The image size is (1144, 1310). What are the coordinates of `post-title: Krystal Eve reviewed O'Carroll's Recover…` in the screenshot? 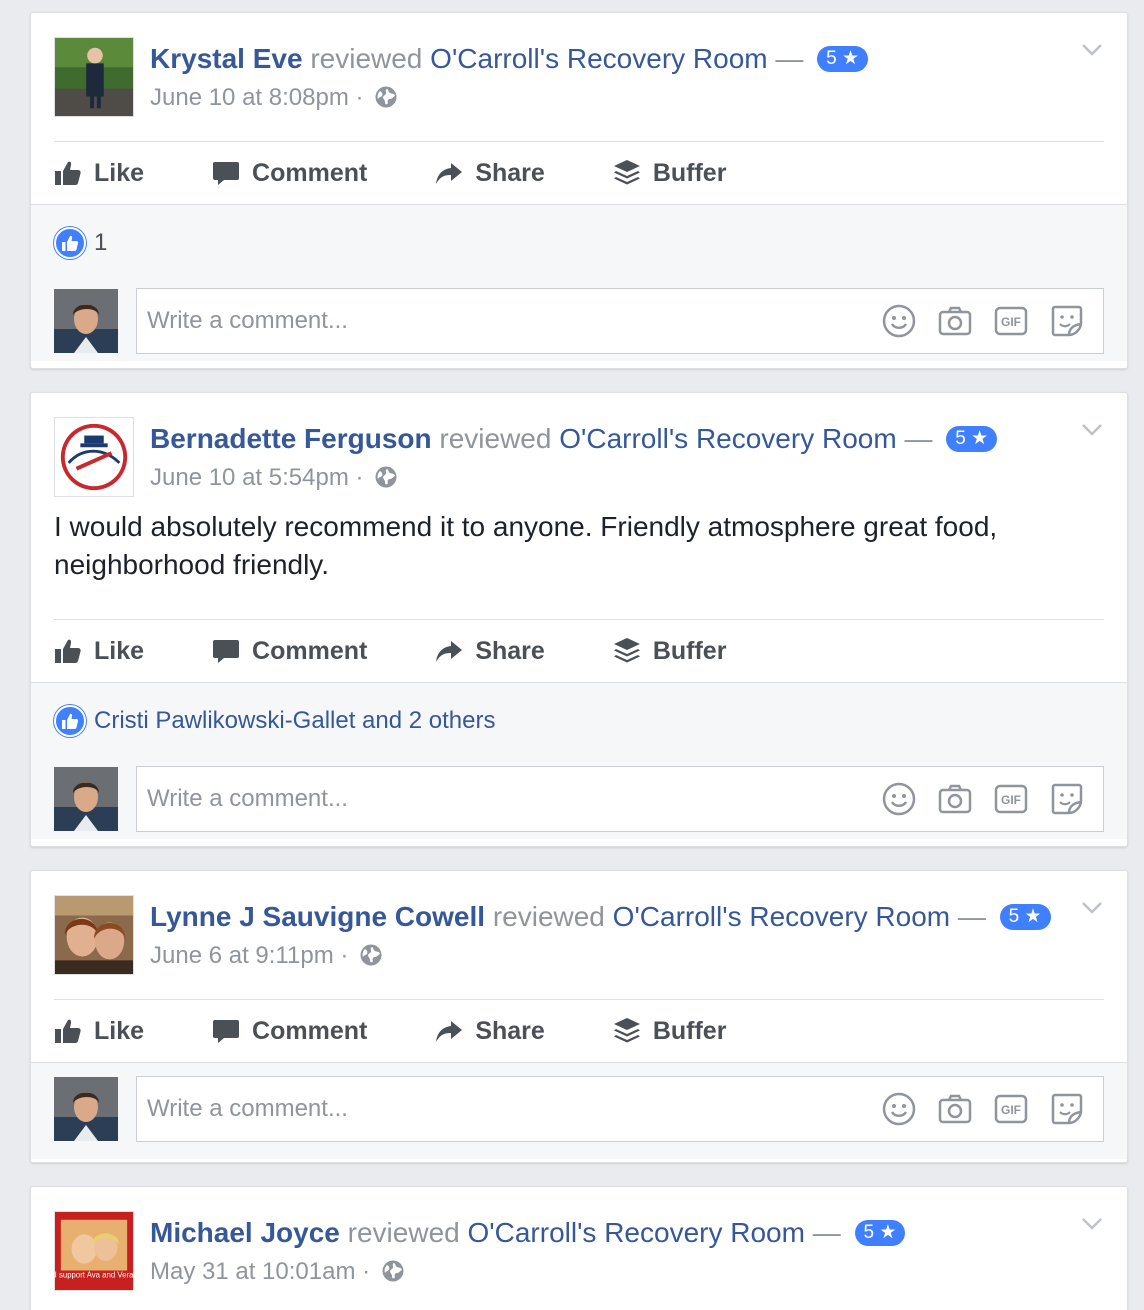 It's located at (509, 59).